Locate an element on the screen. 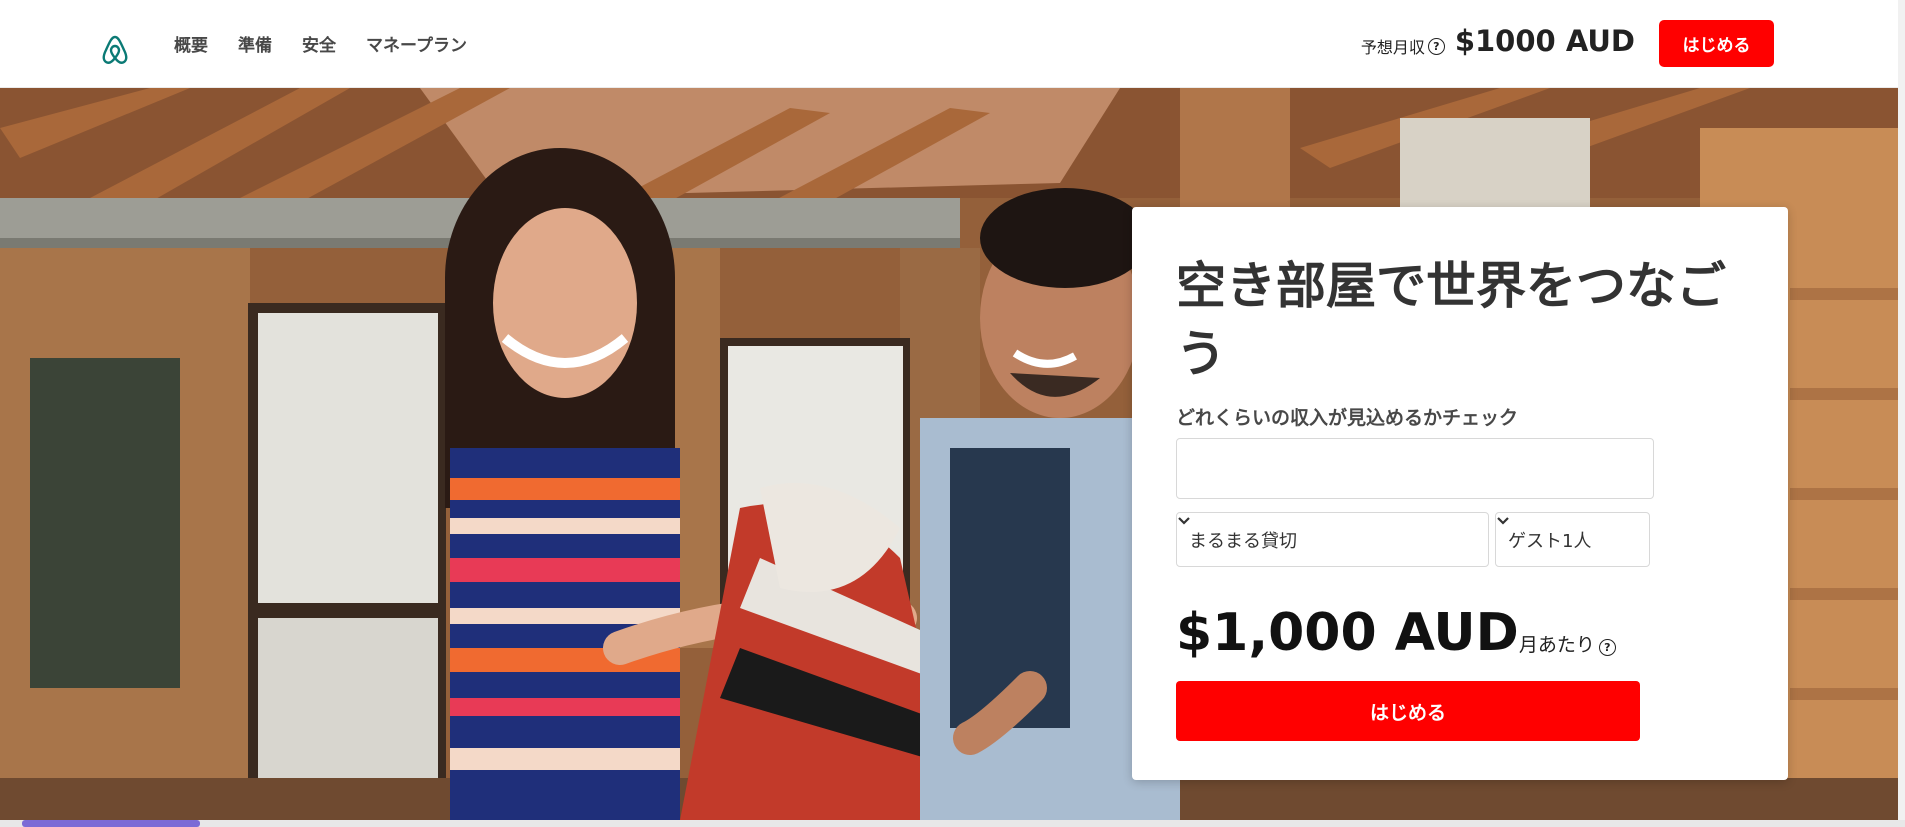 This screenshot has width=1905, height=827. guests-select: ゲスト1人 is located at coordinates (1572, 539).